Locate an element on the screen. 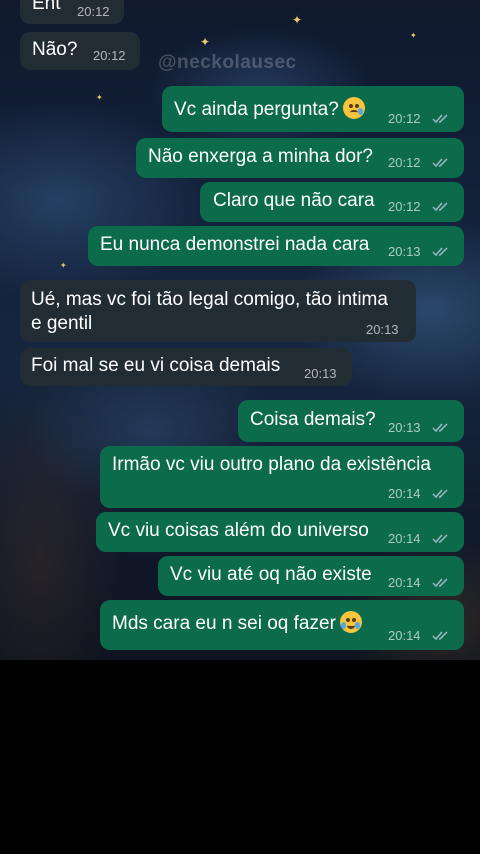  message-text: Não enxerga a minha dor? is located at coordinates (260, 156).